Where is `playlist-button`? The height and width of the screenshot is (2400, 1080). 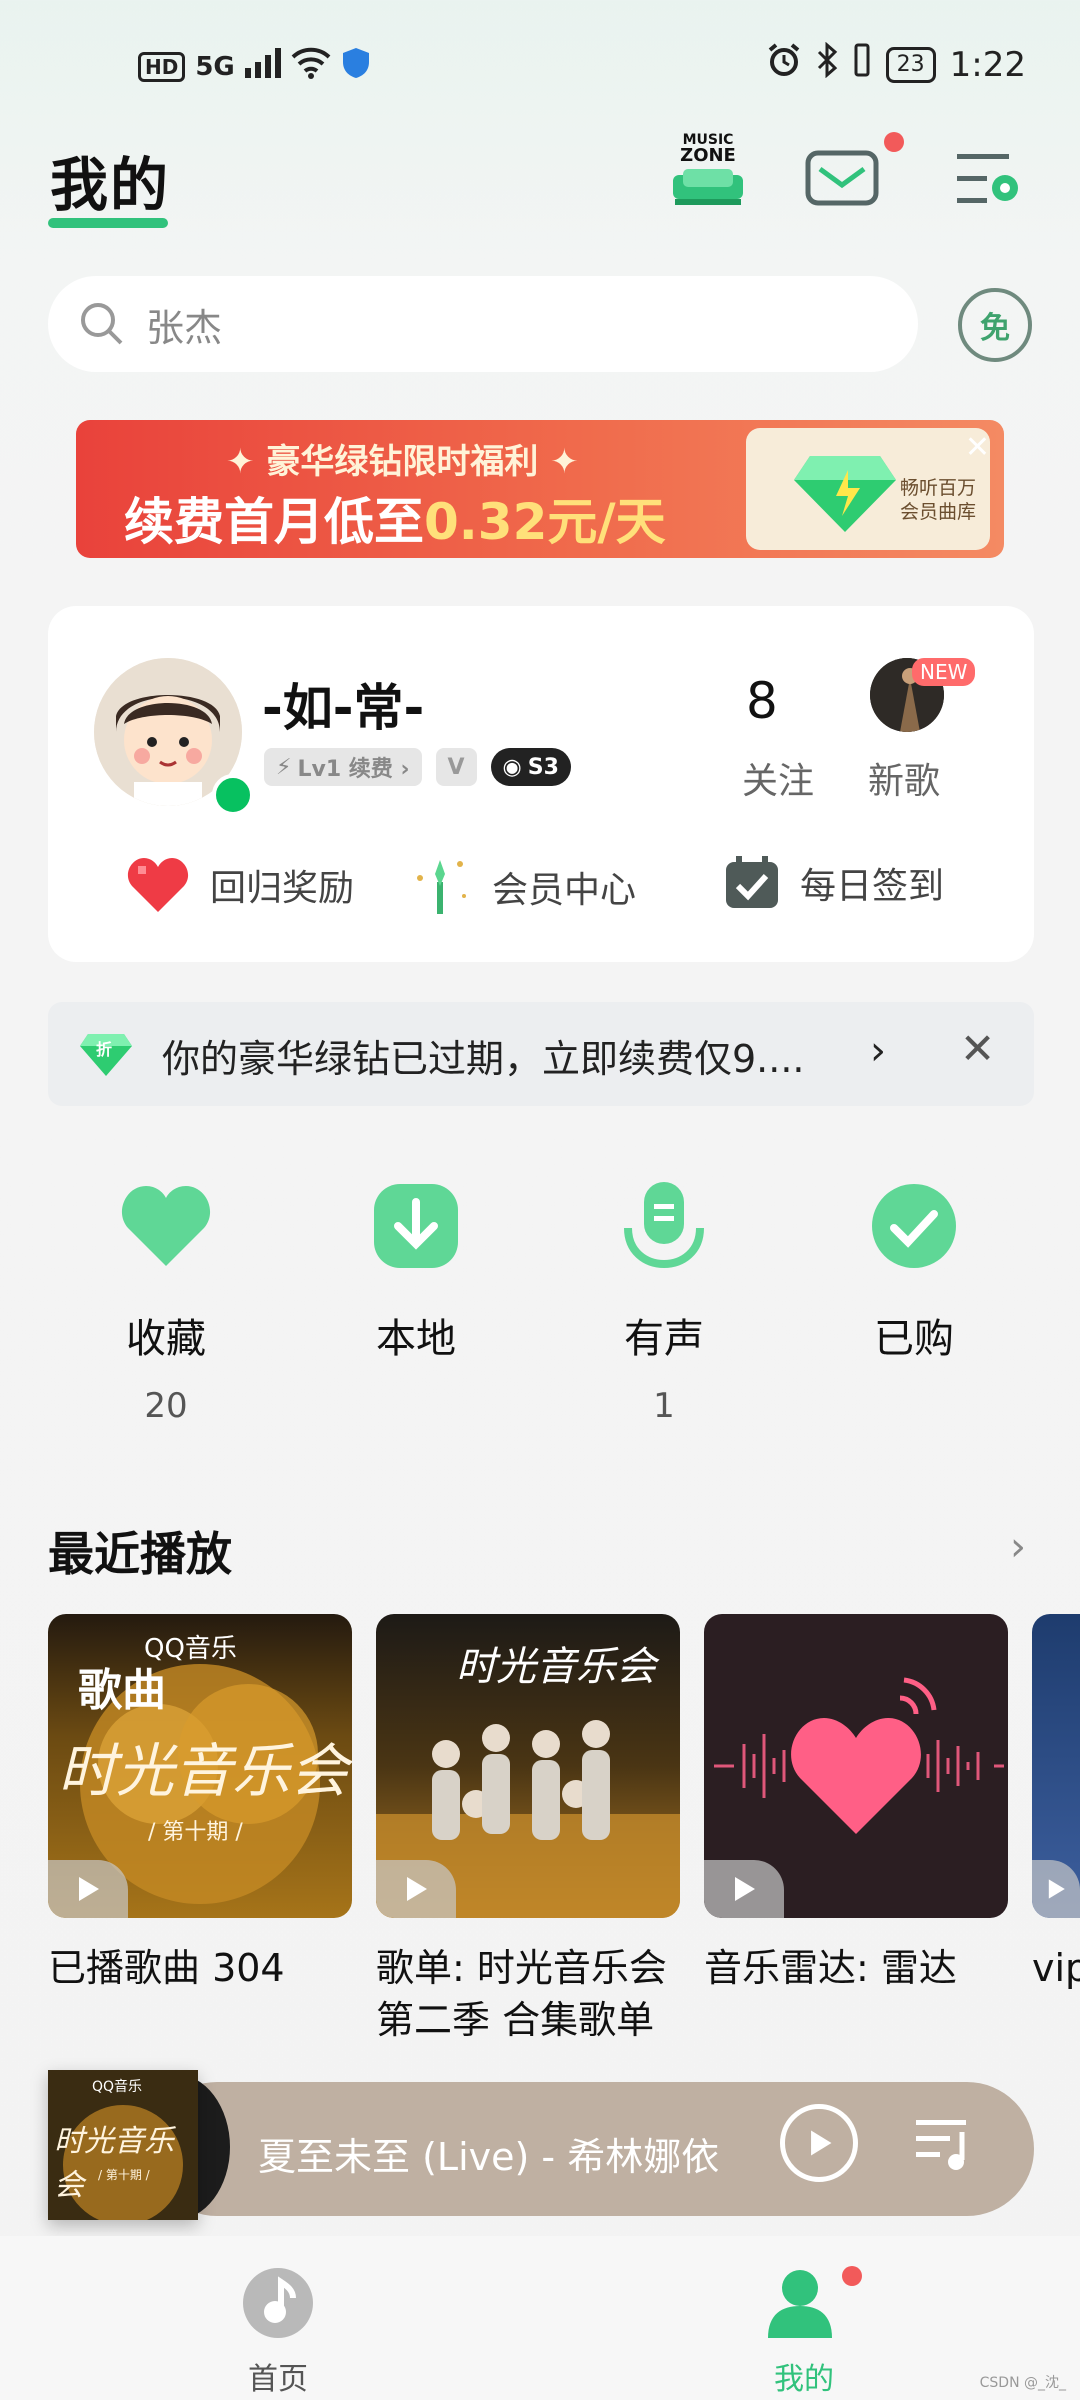 playlist-button is located at coordinates (945, 2145).